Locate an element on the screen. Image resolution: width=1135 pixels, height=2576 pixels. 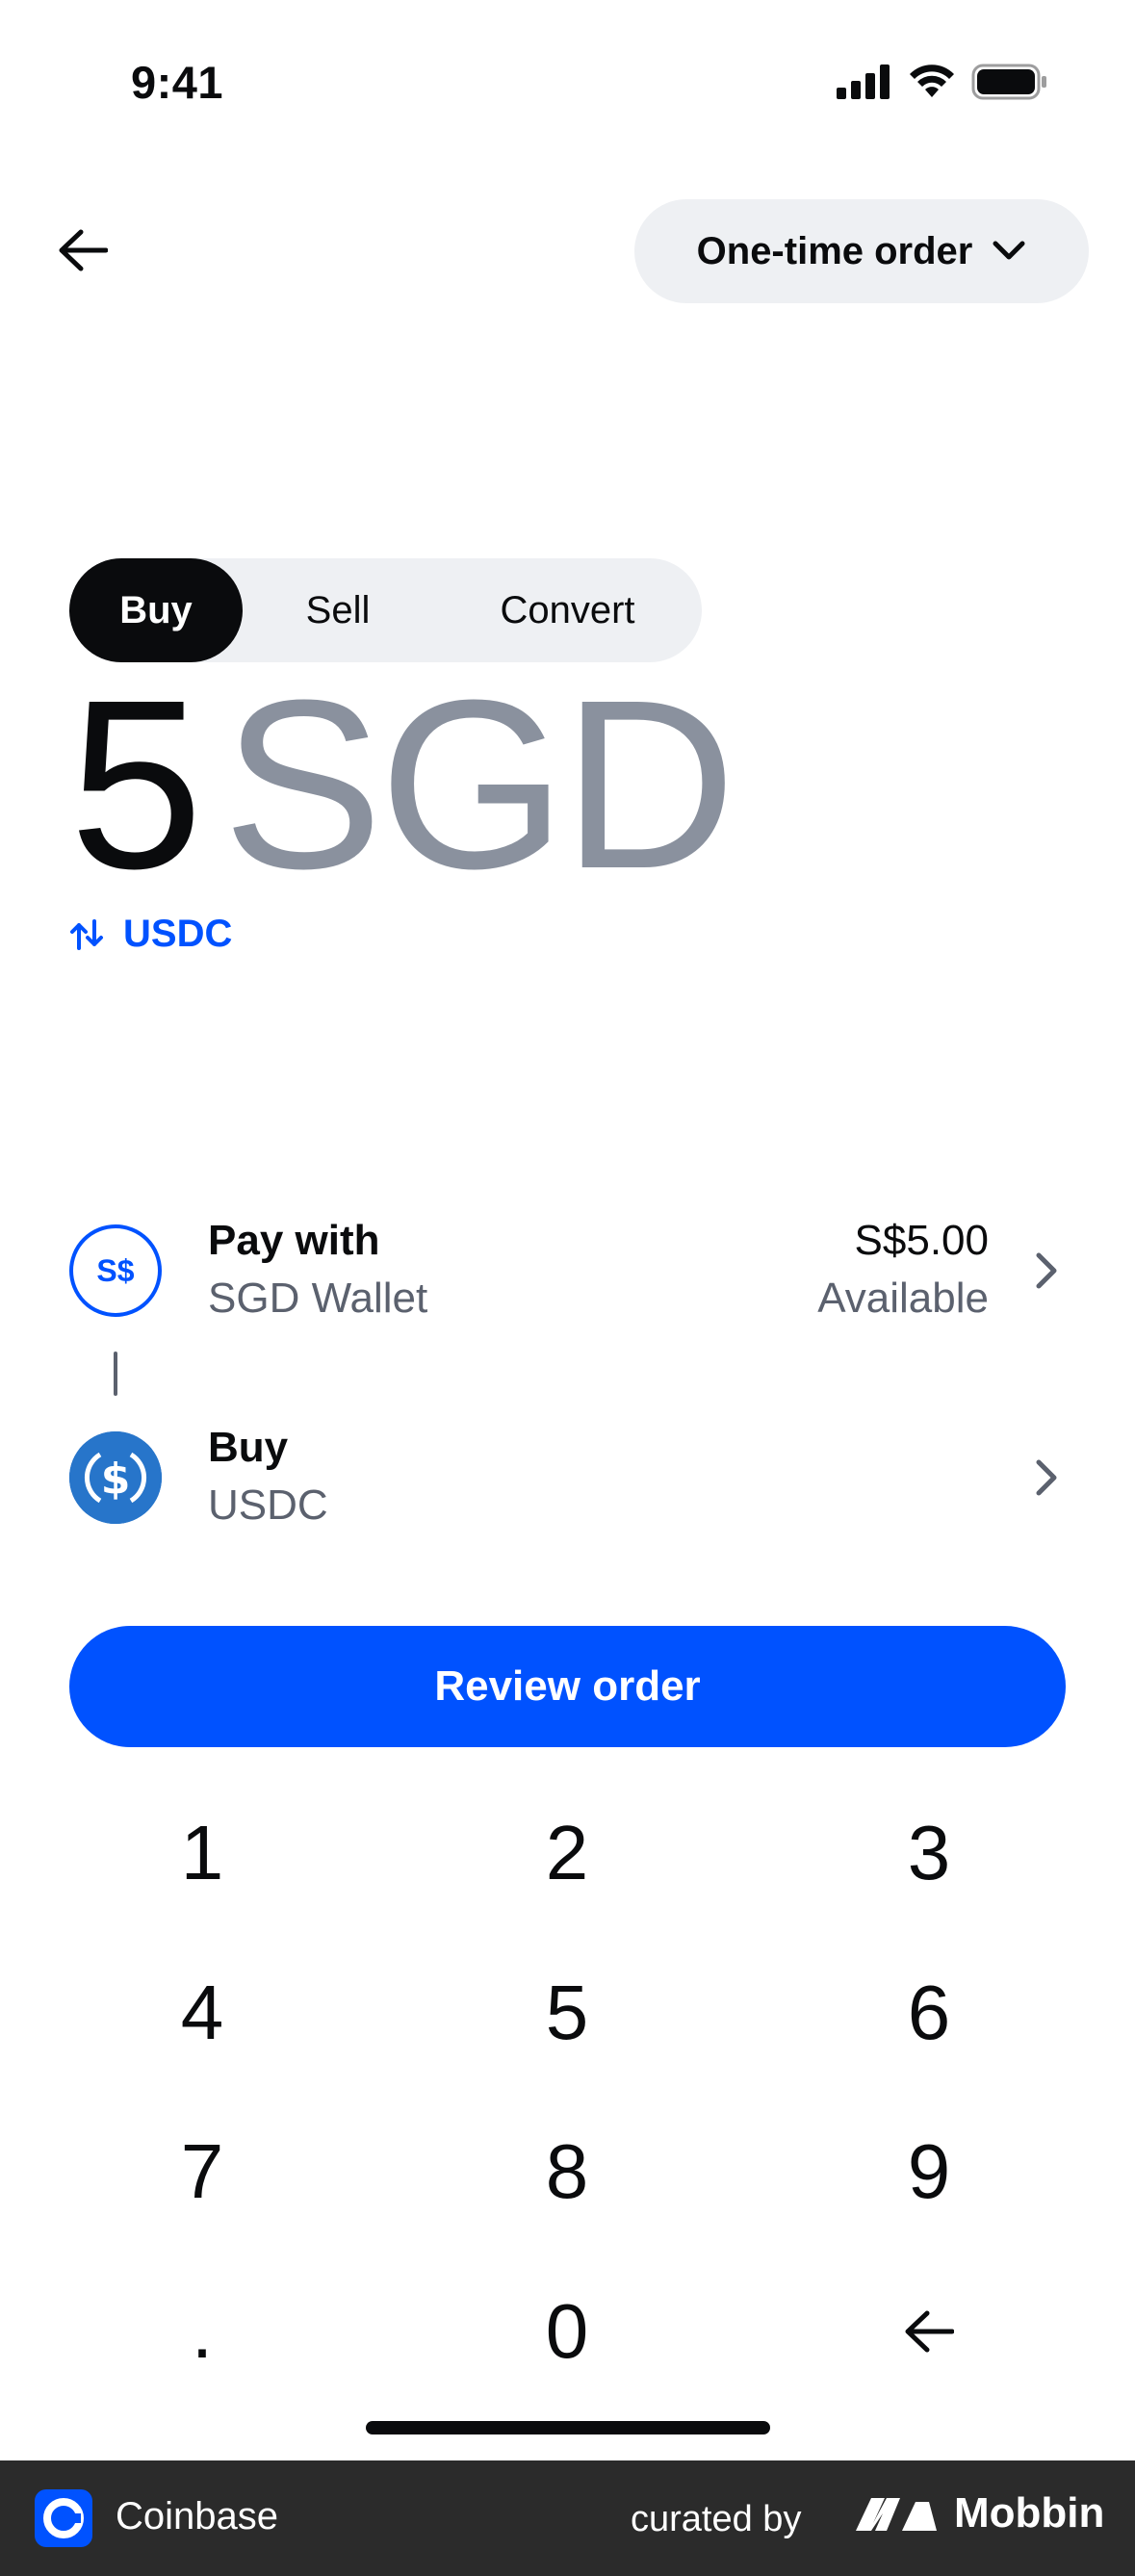
key-decimal: . is located at coordinates (202, 2331).